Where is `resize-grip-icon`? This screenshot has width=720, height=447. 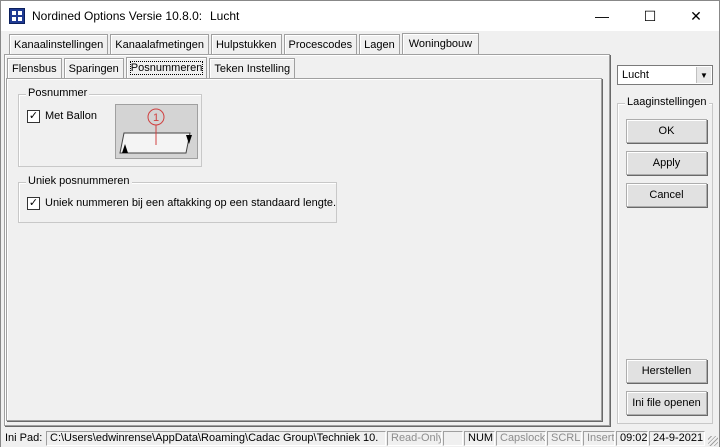
resize-grip-icon is located at coordinates (713, 441).